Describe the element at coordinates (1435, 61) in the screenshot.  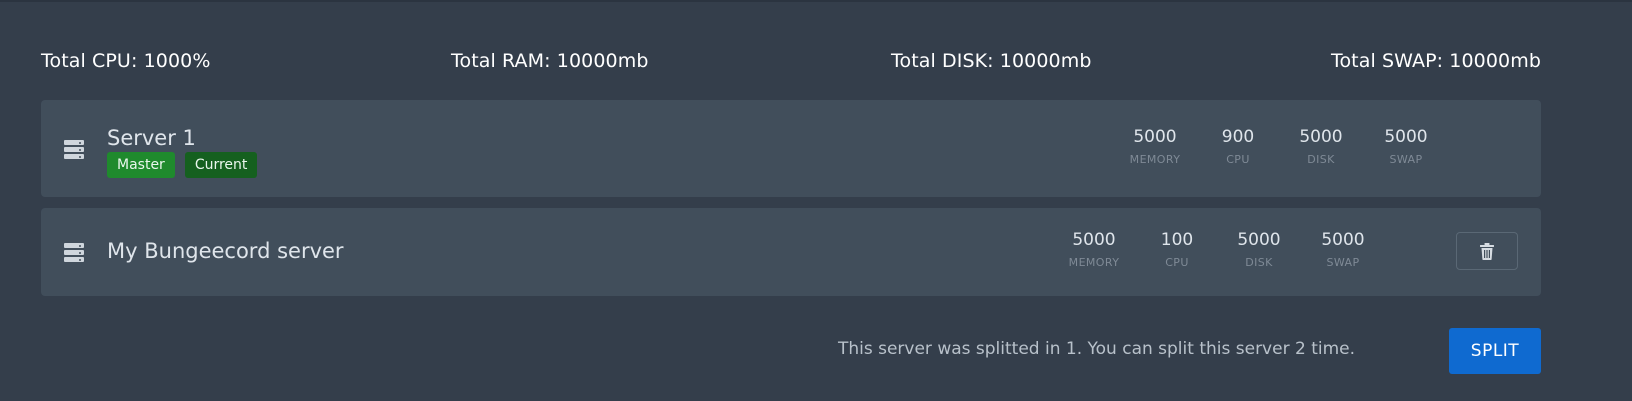
I see `total-swap: Total SWAP: 10000mb` at that location.